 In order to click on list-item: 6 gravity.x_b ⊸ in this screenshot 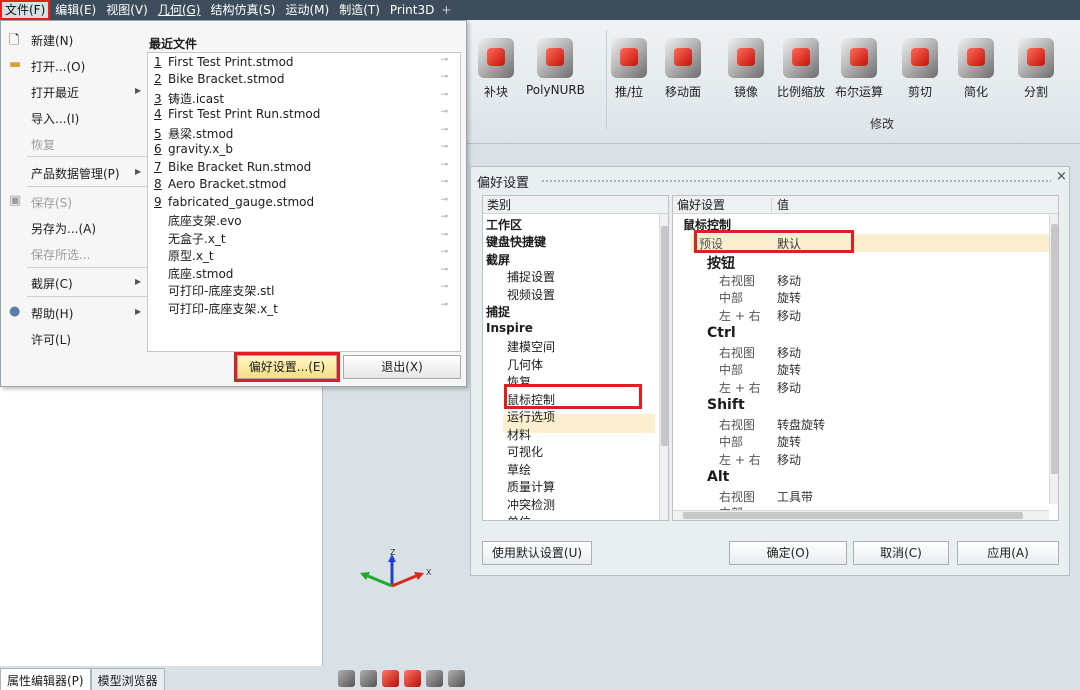, I will do `click(304, 149)`.